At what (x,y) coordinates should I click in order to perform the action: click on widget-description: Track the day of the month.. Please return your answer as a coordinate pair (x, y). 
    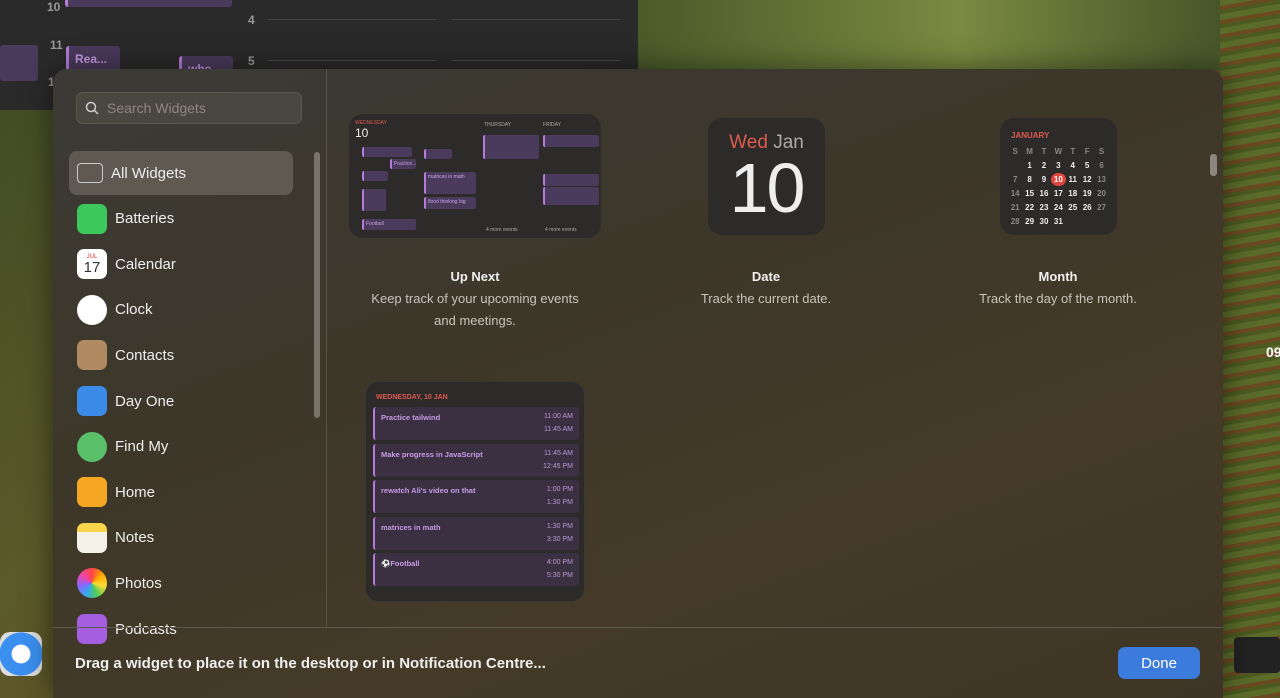
    Looking at the image, I should click on (1058, 298).